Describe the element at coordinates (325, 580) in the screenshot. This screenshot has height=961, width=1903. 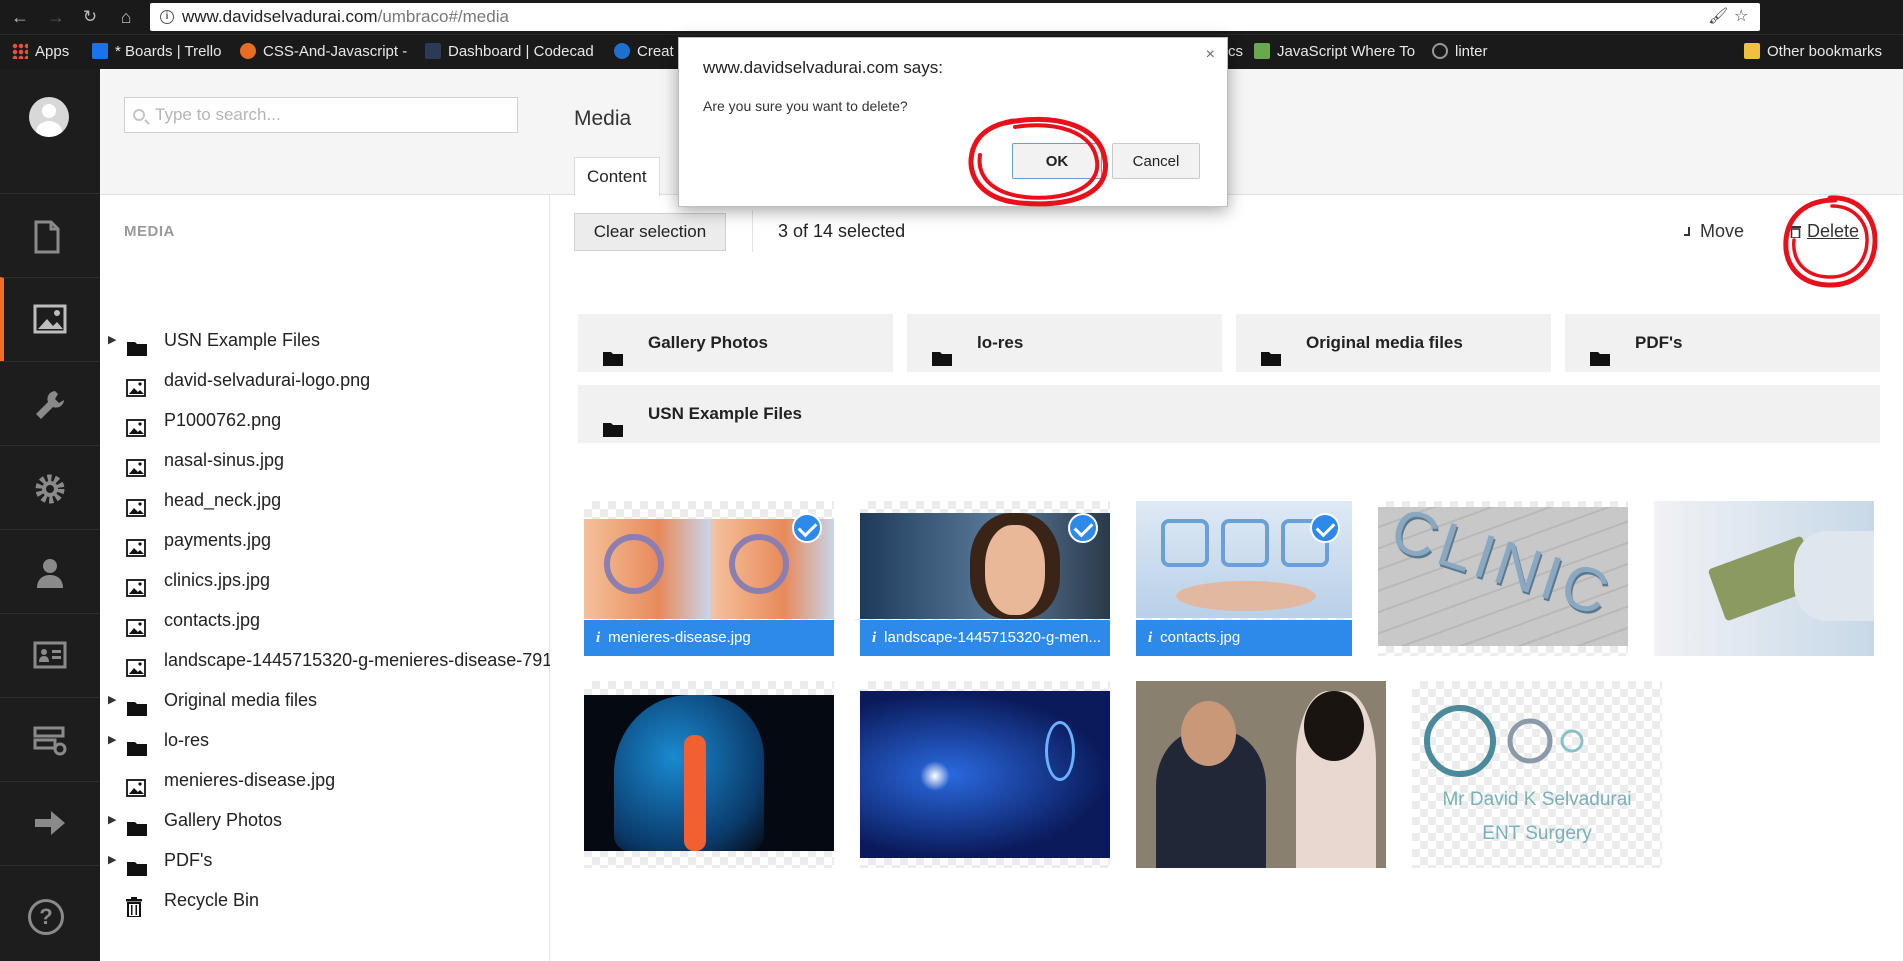
I see `tree-item: clinics.jps.jpg` at that location.